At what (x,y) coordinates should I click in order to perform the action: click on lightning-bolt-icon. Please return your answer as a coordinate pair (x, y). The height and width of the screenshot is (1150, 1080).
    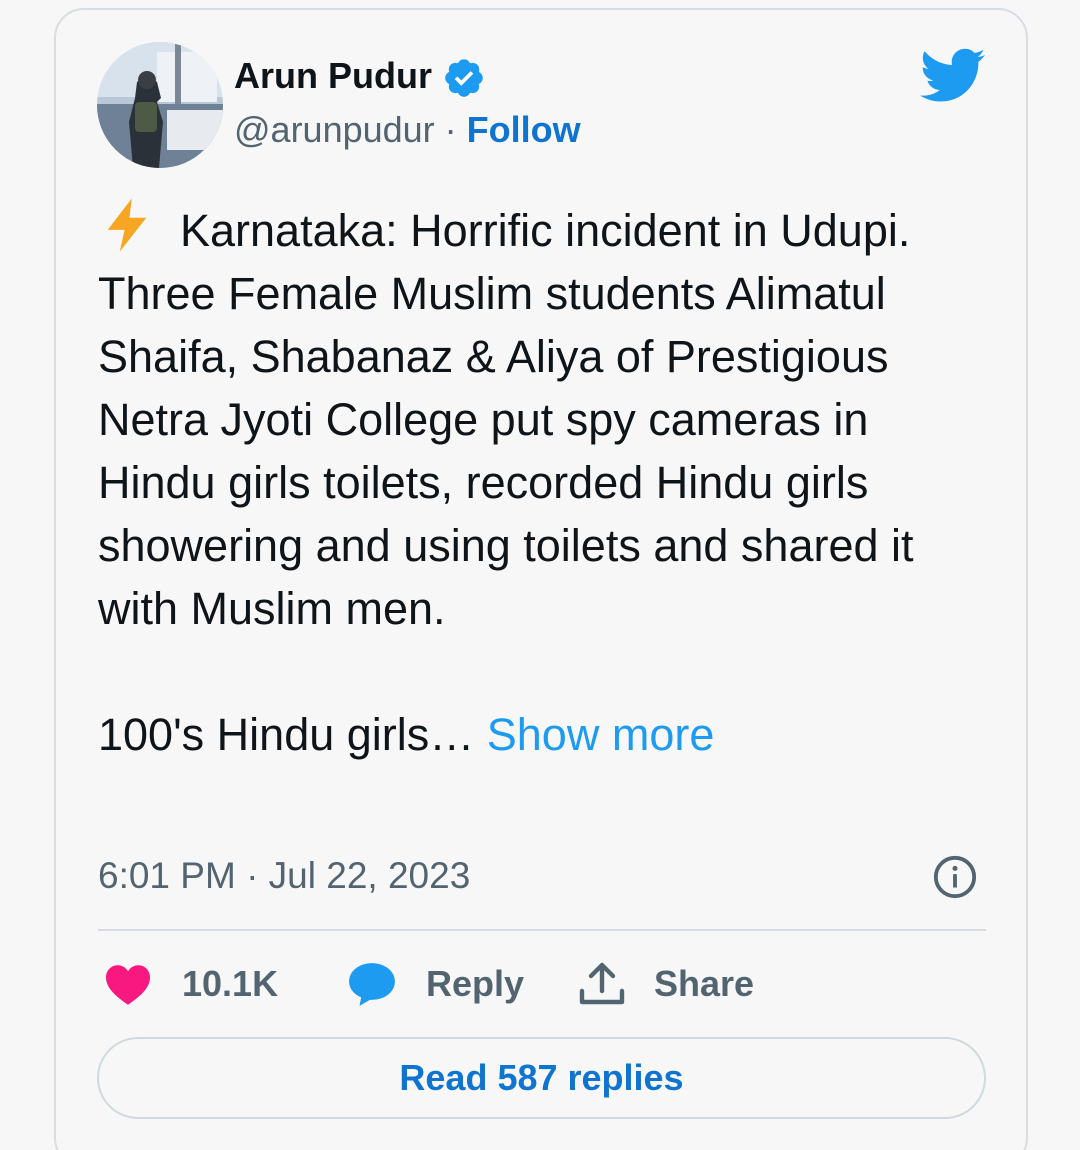
    Looking at the image, I should click on (127, 225).